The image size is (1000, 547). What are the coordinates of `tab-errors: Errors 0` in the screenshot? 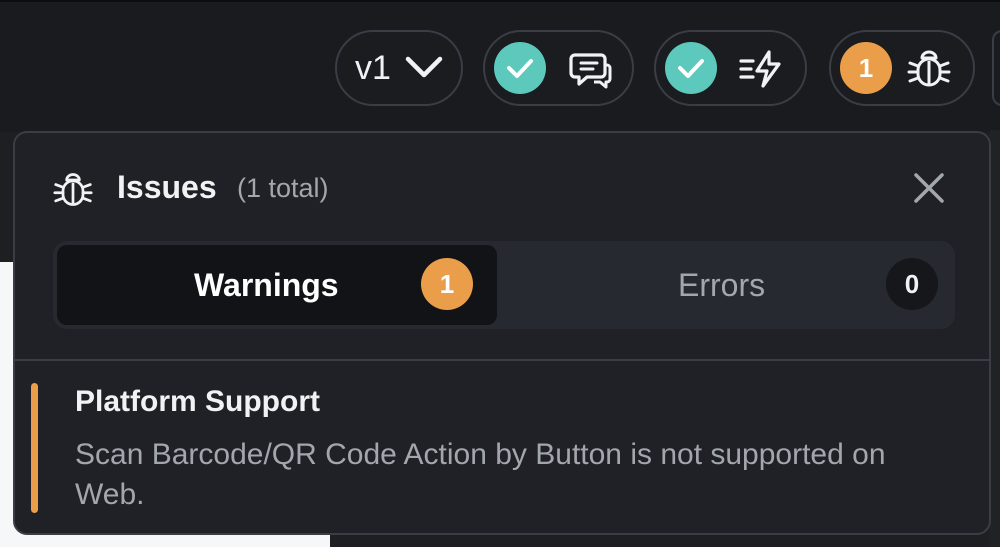 It's located at (719, 285).